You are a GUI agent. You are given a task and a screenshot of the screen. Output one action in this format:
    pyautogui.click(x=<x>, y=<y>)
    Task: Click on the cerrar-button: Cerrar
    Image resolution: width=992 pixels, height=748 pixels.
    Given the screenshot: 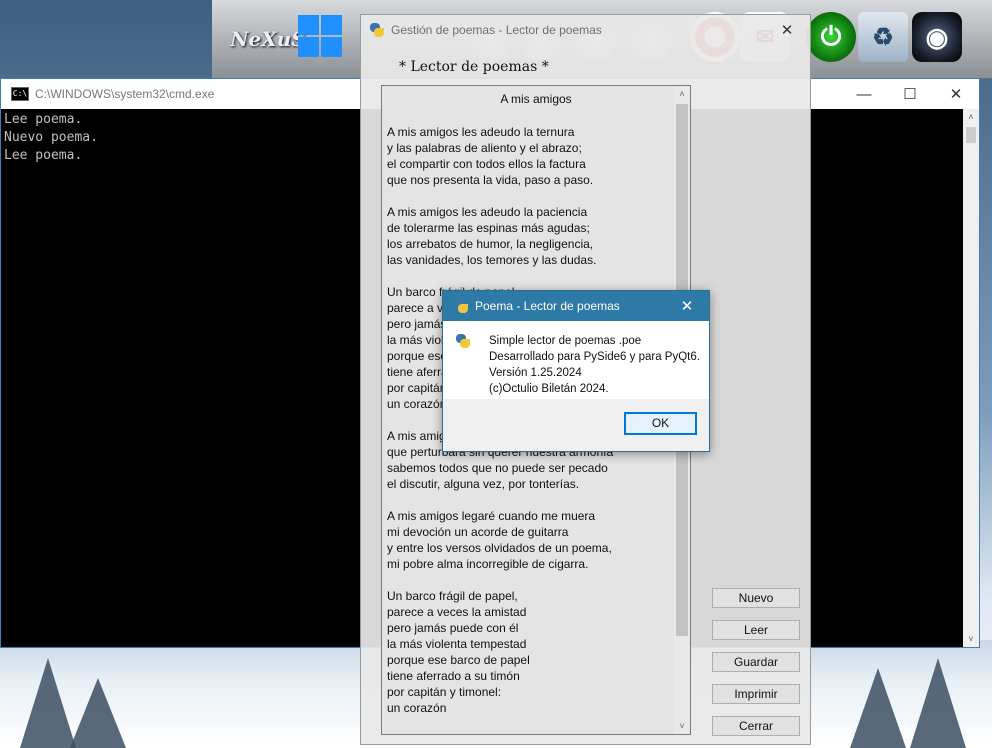 What is the action you would take?
    pyautogui.click(x=756, y=726)
    